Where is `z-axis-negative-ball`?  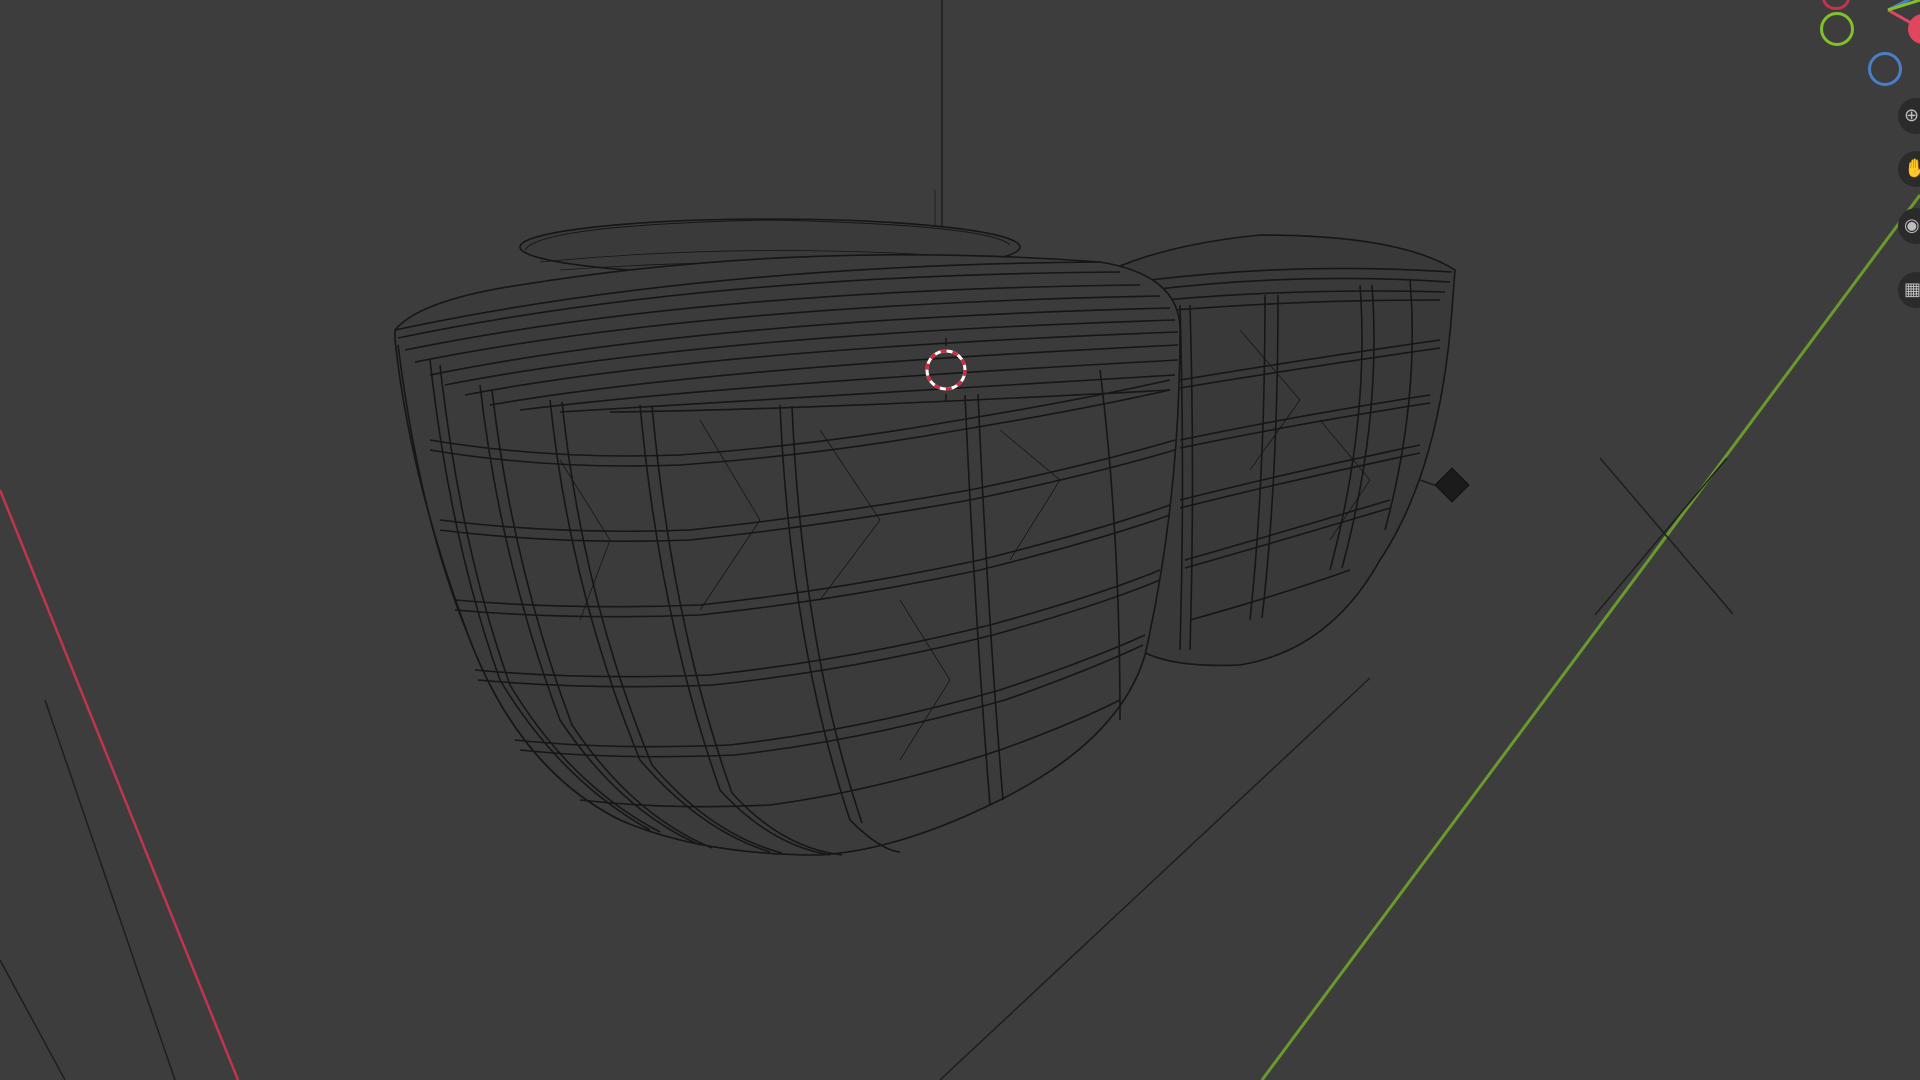
z-axis-negative-ball is located at coordinates (1885, 69).